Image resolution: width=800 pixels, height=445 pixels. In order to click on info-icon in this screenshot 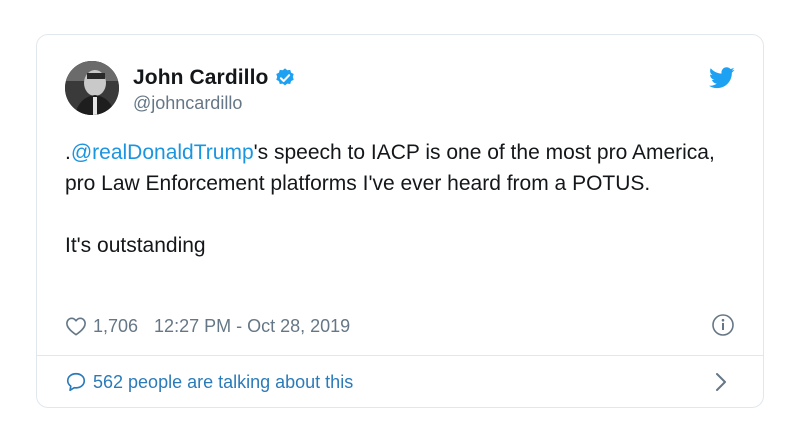, I will do `click(723, 325)`.